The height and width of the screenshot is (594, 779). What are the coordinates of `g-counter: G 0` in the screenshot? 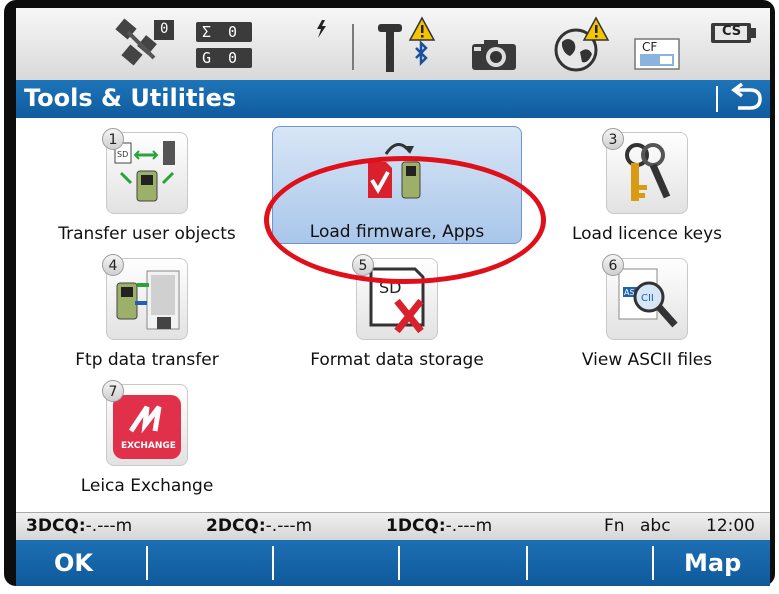 It's located at (224, 58).